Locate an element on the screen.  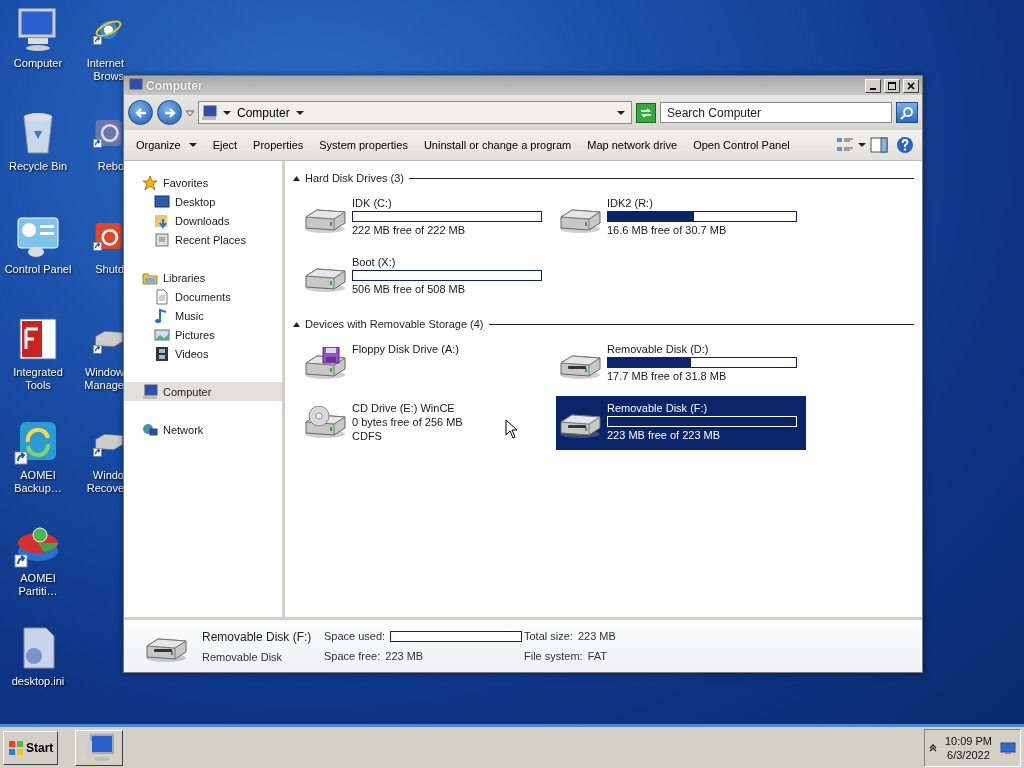
desktop-icon-label: Control Panel is located at coordinates (38, 269).